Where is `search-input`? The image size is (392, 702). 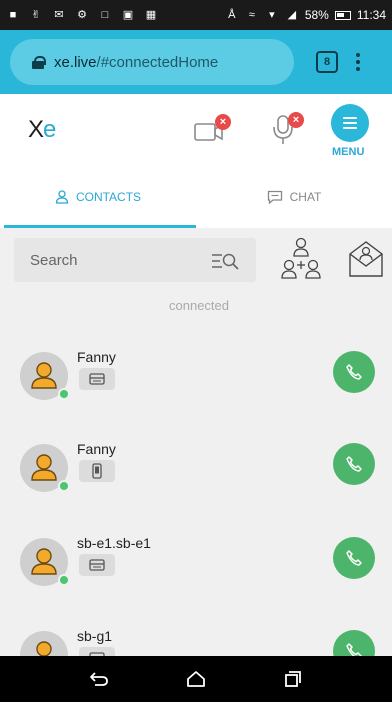
search-input is located at coordinates (115, 260).